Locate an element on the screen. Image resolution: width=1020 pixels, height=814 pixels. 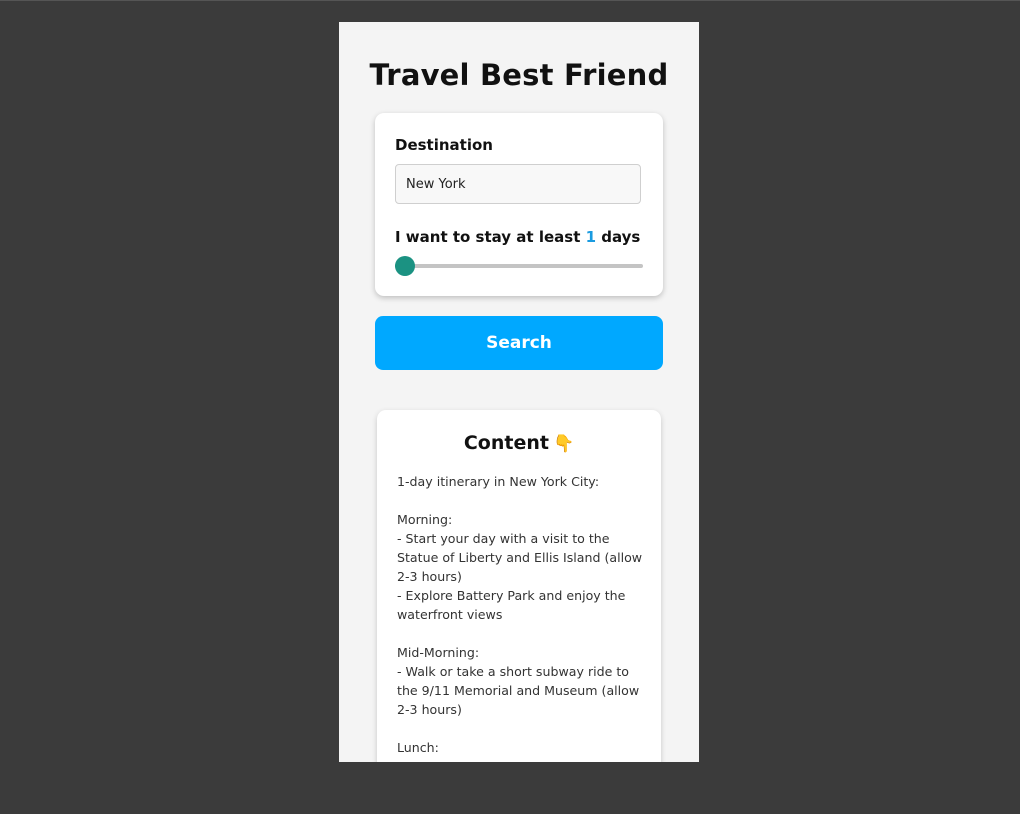
window-top-border is located at coordinates (510, 0).